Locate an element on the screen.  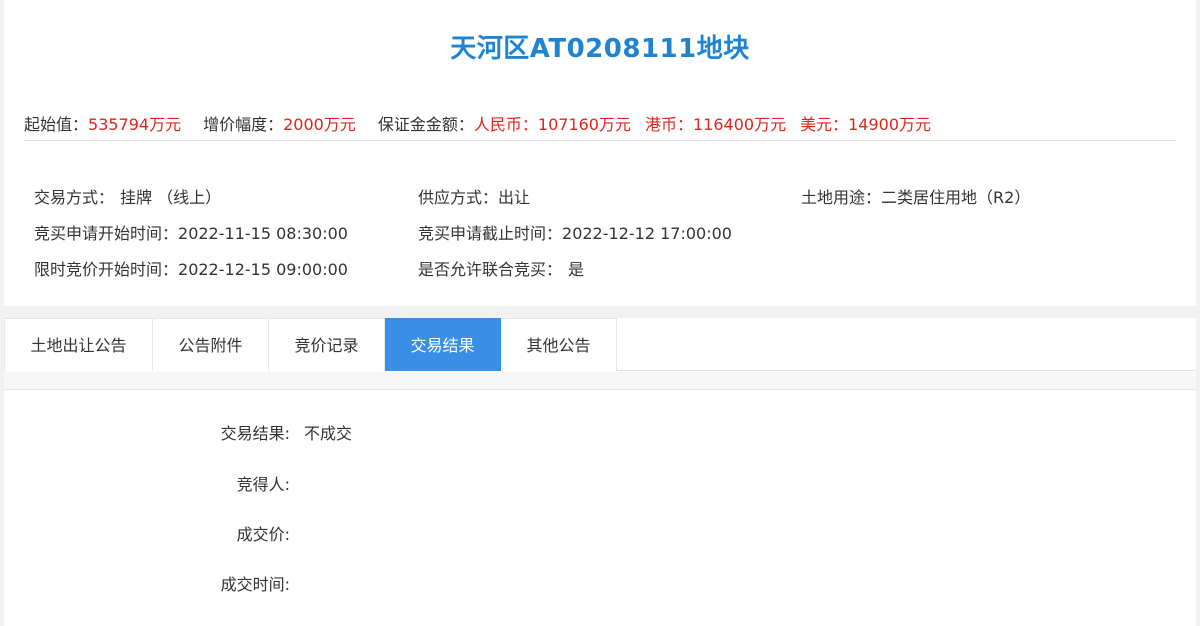
land-use-label: 土地用途： is located at coordinates (841, 197).